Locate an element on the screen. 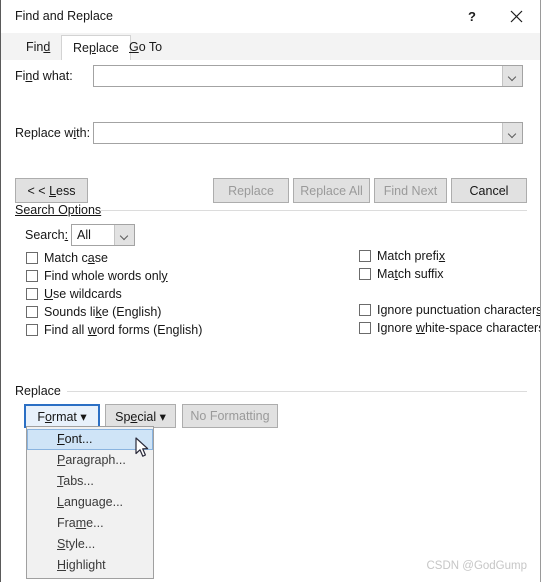  checkbox-find-all-word-forms: Find all word forms (English) is located at coordinates (114, 329).